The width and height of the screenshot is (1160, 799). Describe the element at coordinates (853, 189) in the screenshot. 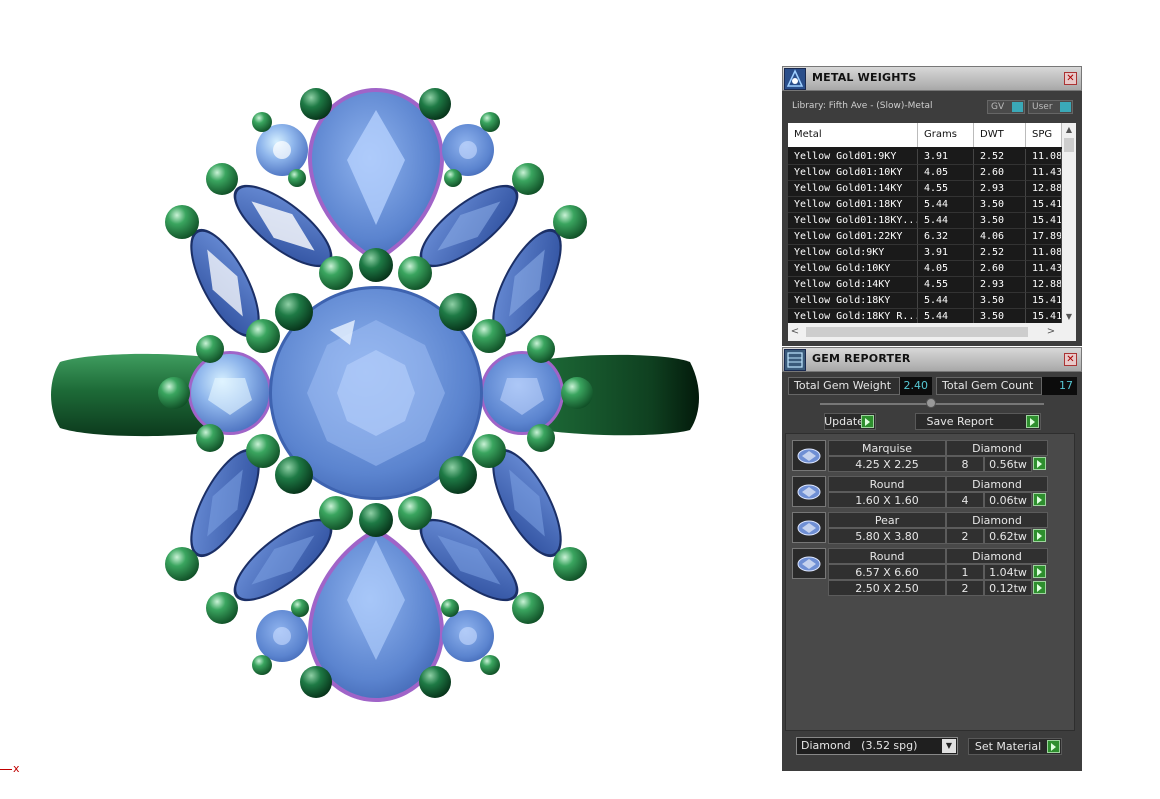

I see `table-cell: Yellow Gold01:14KY` at that location.